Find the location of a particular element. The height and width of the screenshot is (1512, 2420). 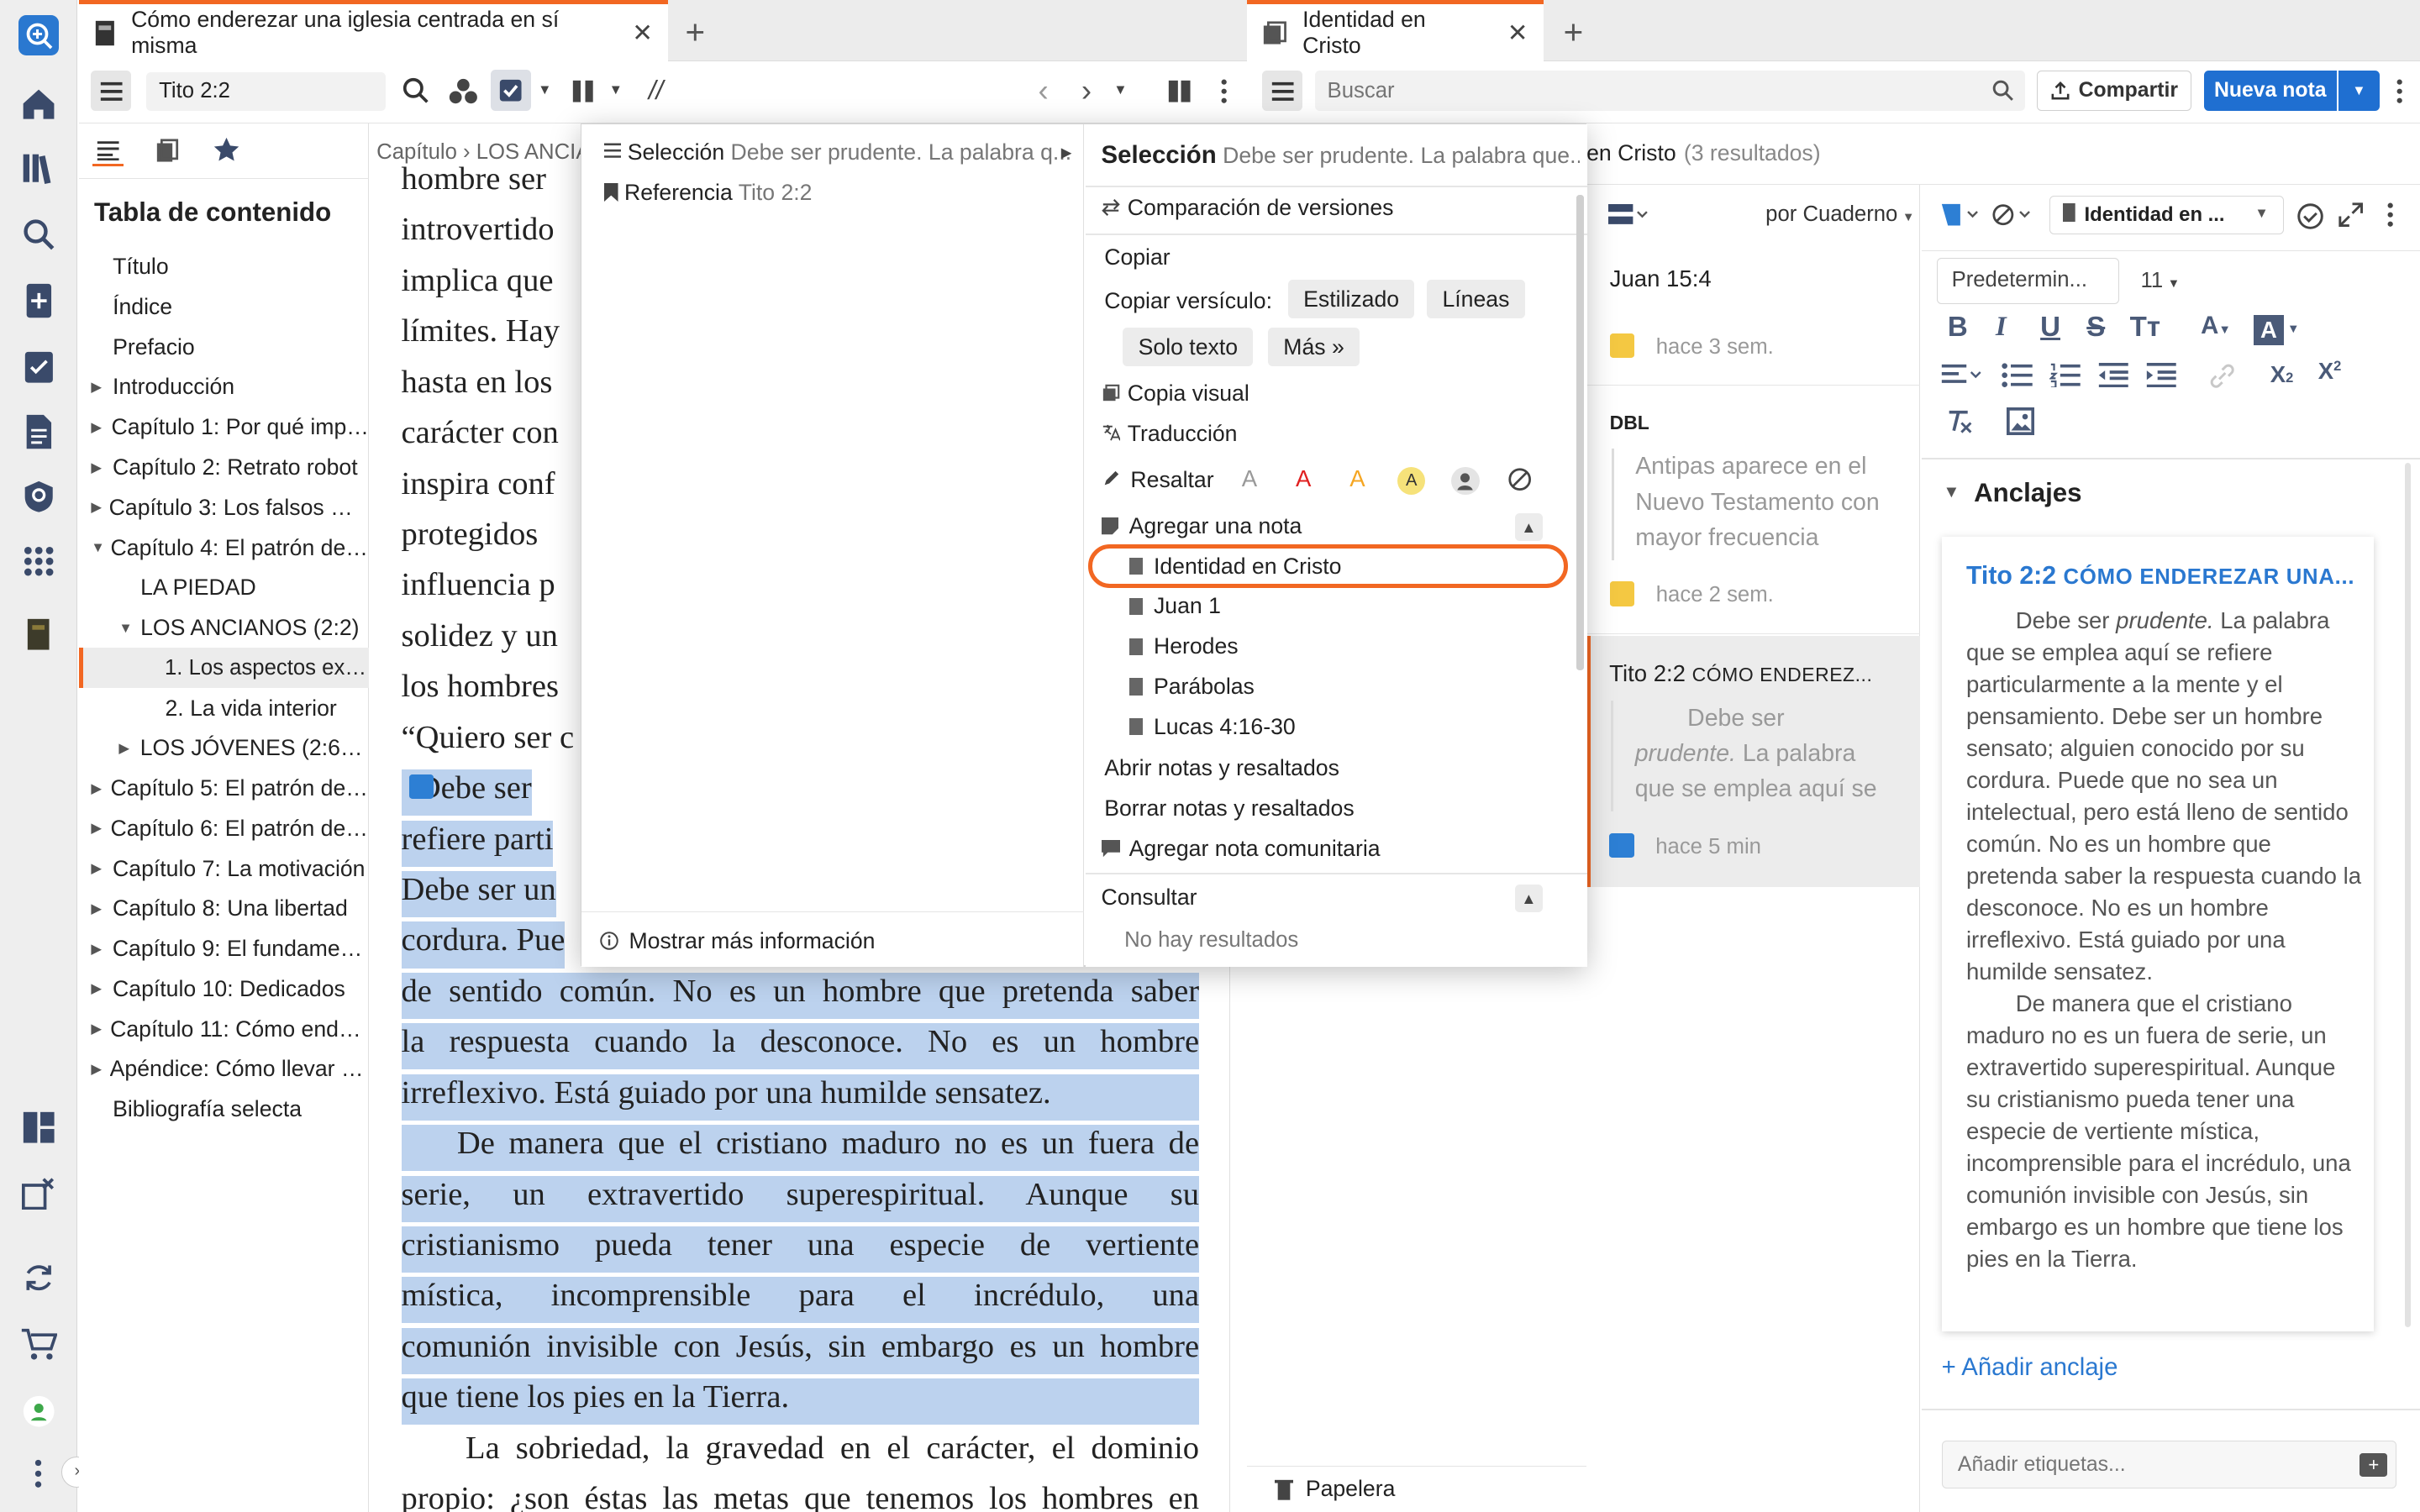

notes-search-input is located at coordinates (1669, 91).